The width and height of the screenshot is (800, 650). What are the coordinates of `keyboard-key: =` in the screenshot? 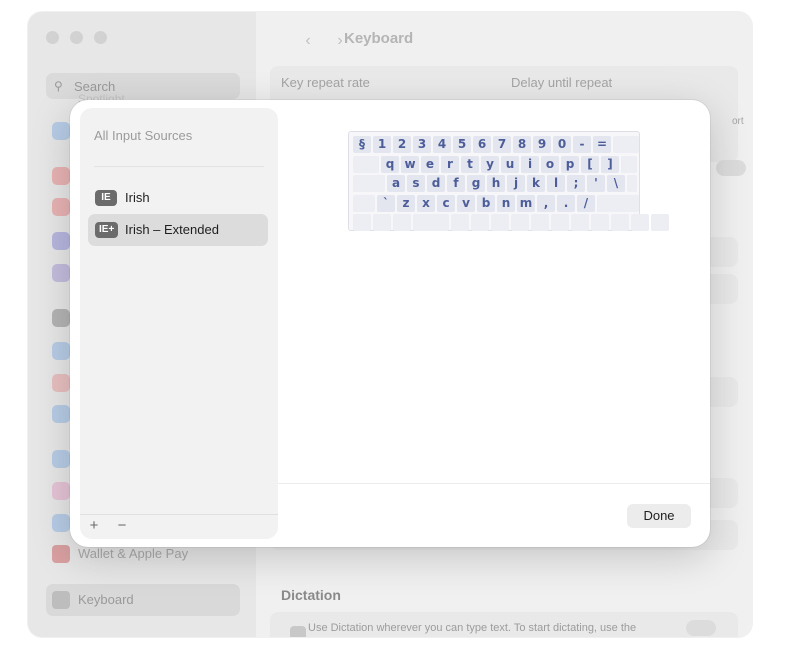 It's located at (602, 144).